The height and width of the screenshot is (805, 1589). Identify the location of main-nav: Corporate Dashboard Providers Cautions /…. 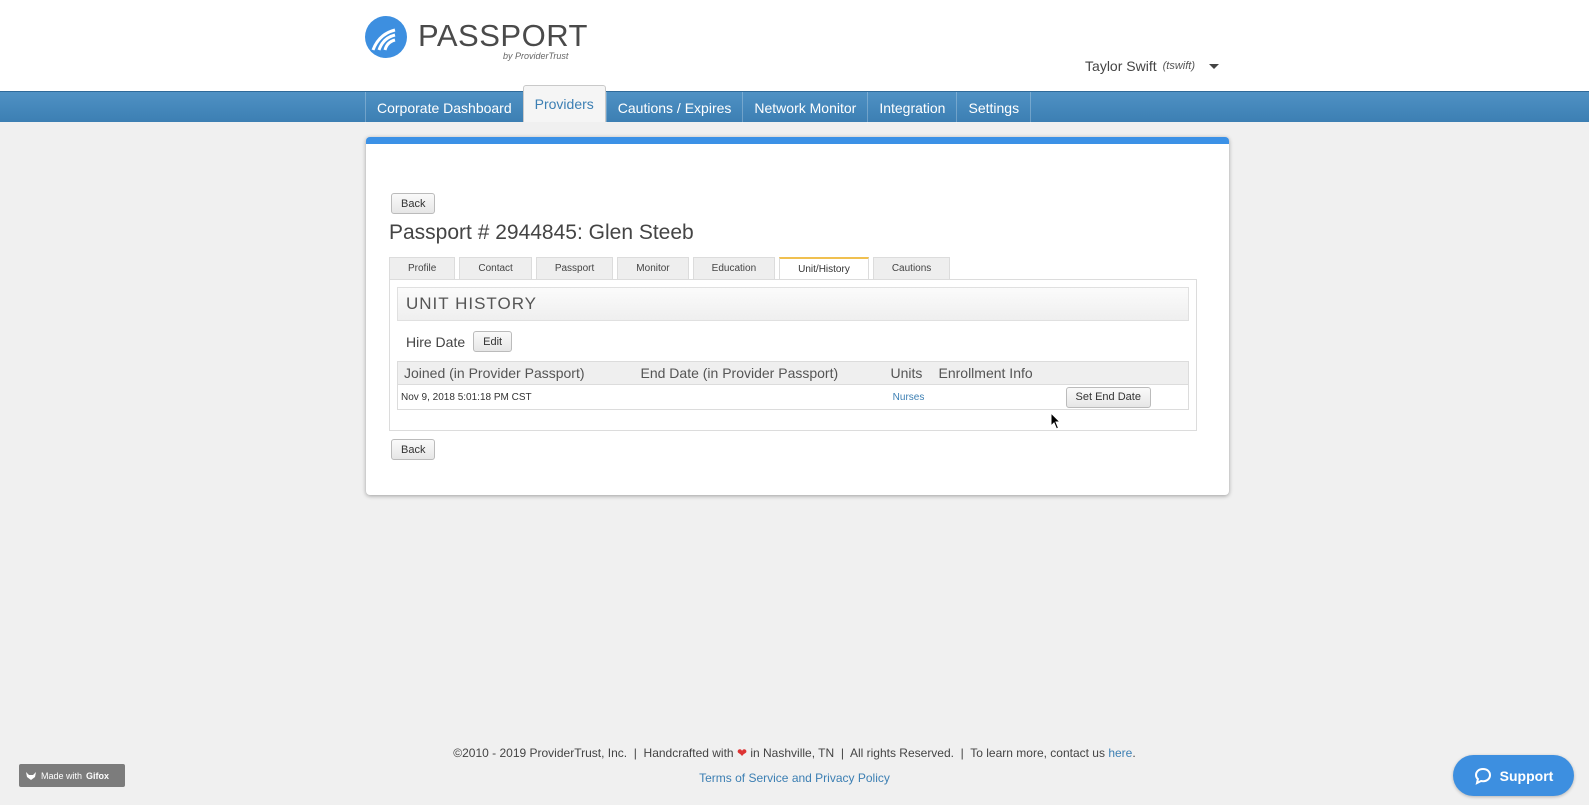
(698, 104).